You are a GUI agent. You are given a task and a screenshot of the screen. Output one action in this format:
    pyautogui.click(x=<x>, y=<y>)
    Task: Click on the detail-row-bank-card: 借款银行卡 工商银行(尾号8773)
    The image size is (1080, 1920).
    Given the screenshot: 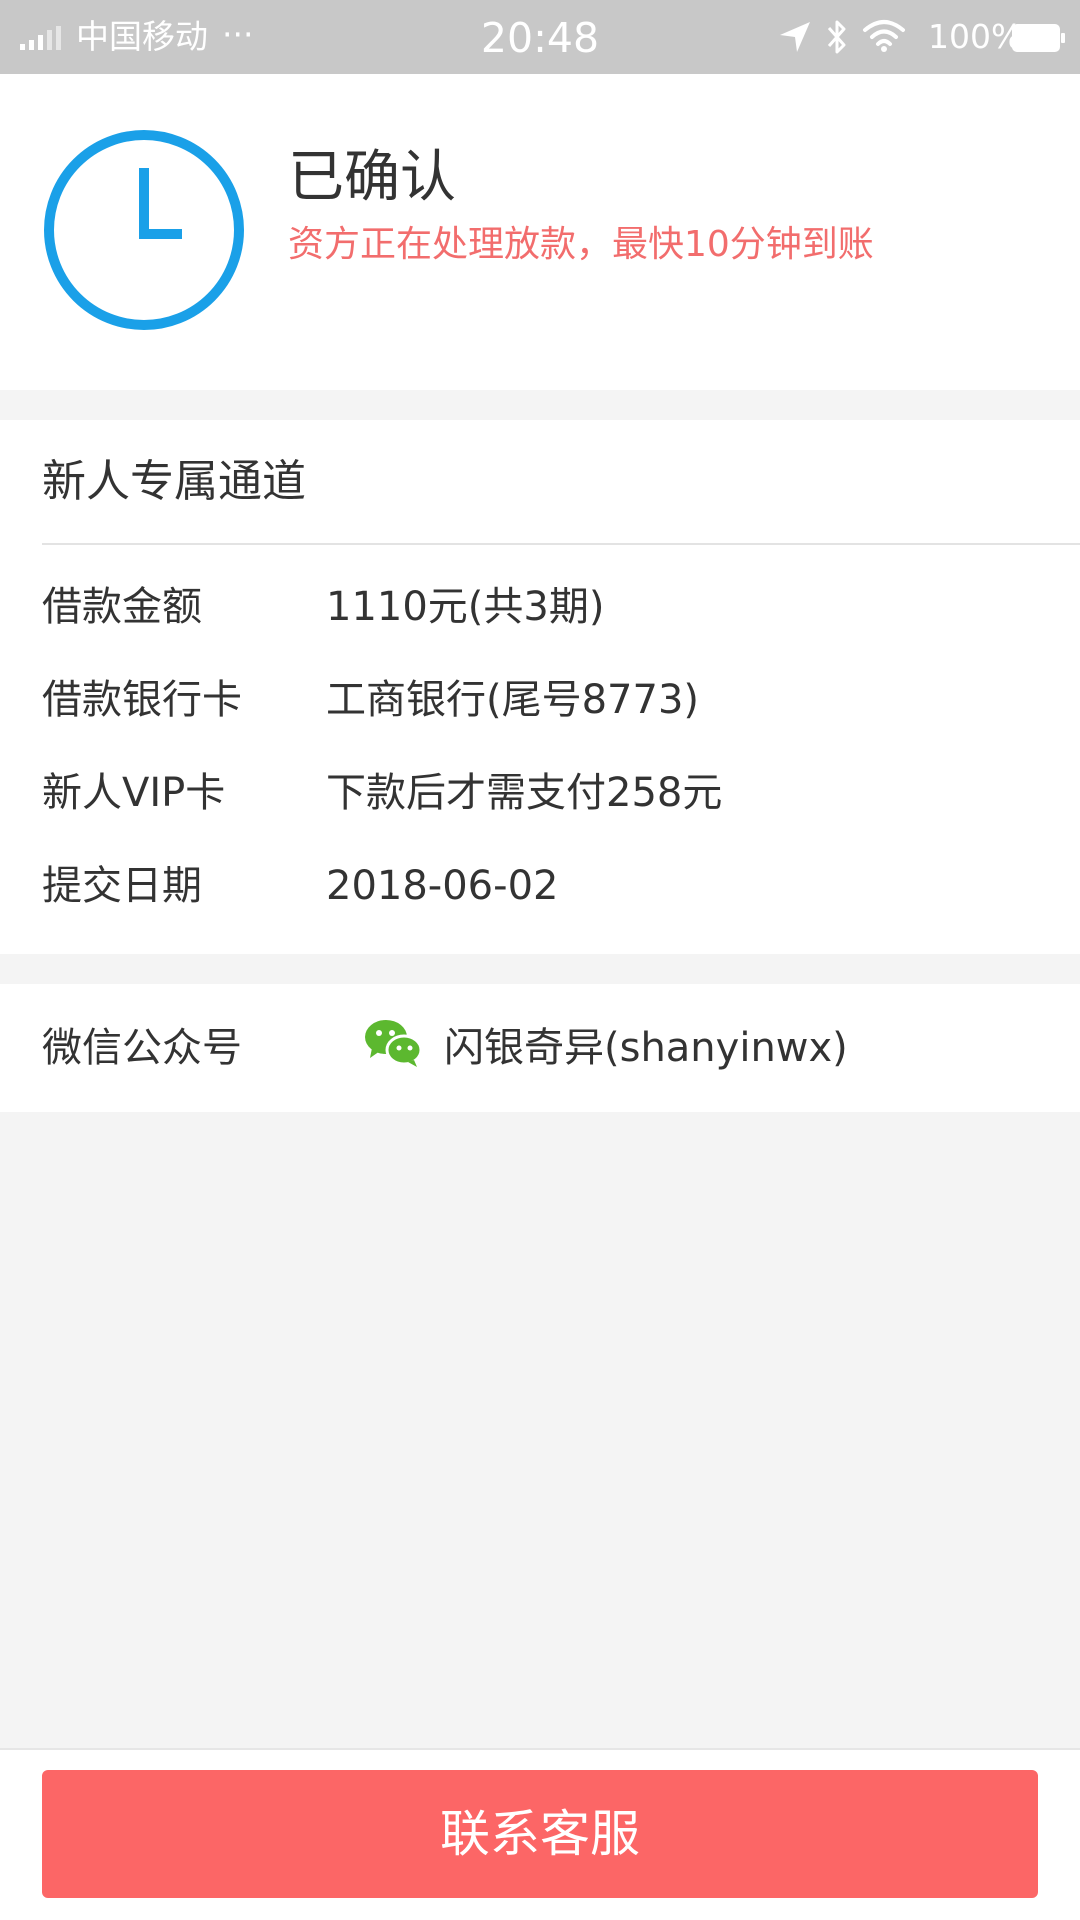 What is the action you would take?
    pyautogui.click(x=540, y=700)
    